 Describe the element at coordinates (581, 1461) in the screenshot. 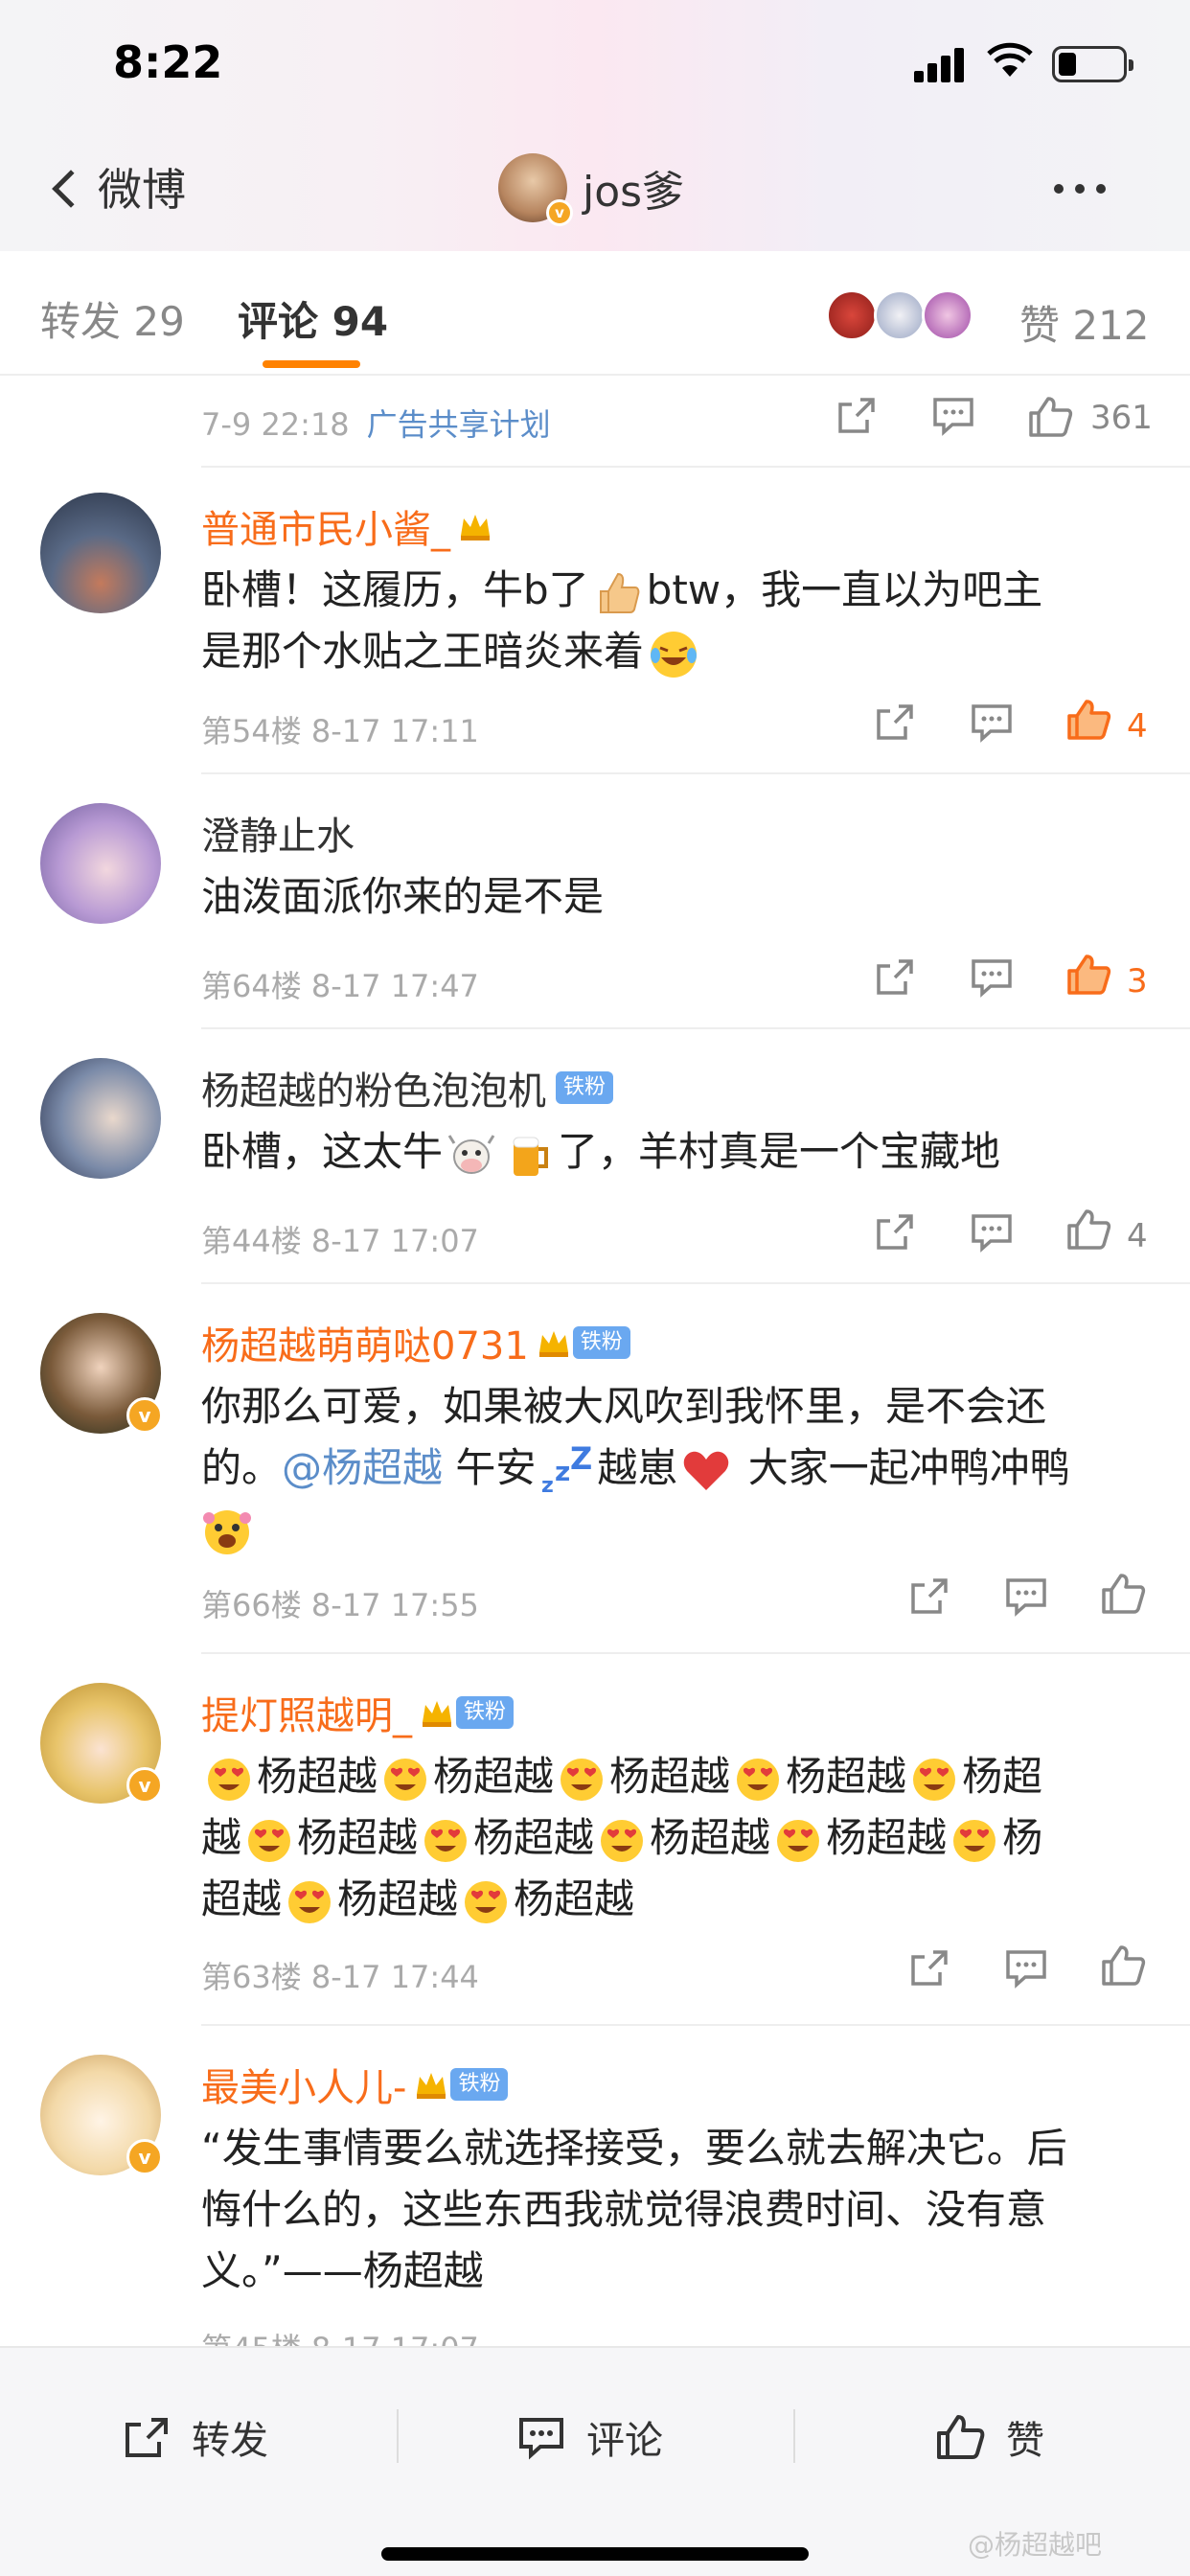

I see `svg-text: Z` at that location.